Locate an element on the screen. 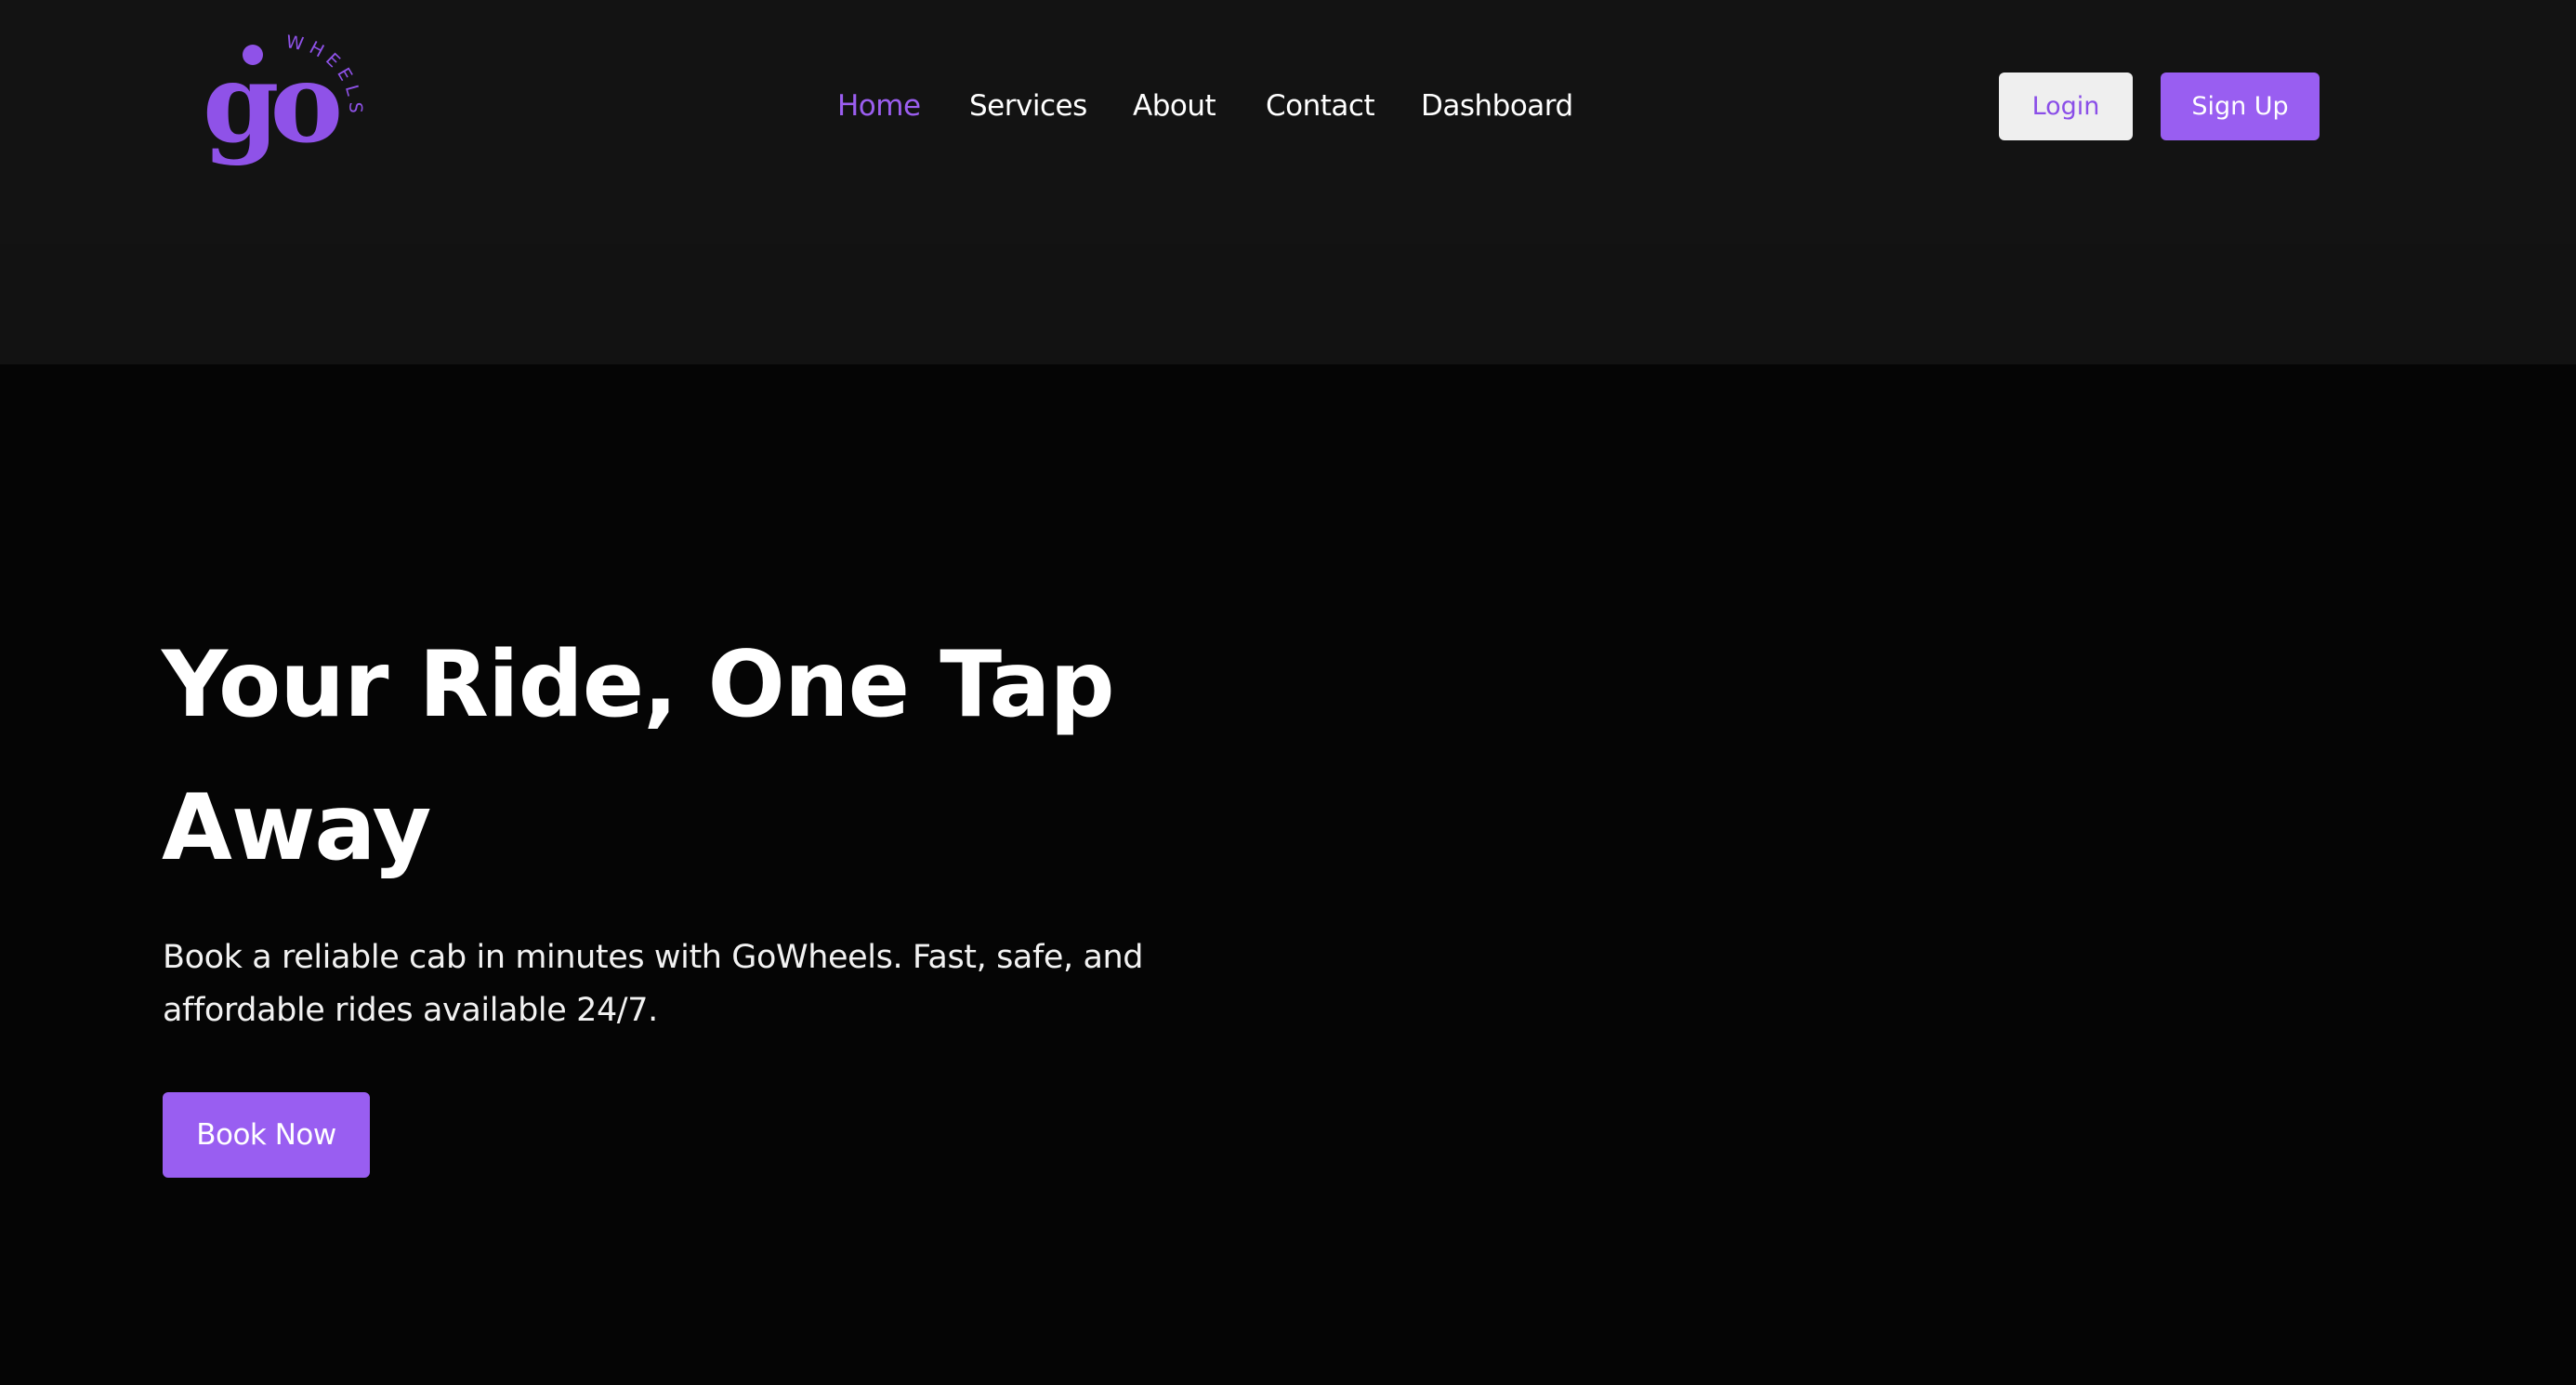  header-band is located at coordinates (1288, 304).